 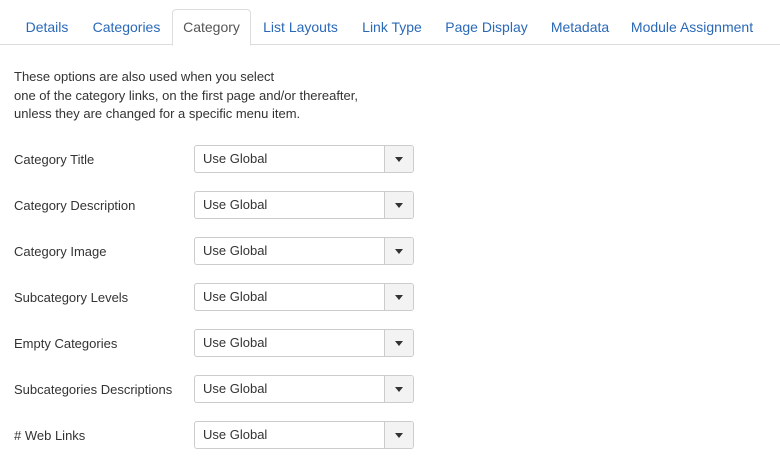 What do you see at coordinates (75, 205) in the screenshot?
I see `category-description-label: Category Description` at bounding box center [75, 205].